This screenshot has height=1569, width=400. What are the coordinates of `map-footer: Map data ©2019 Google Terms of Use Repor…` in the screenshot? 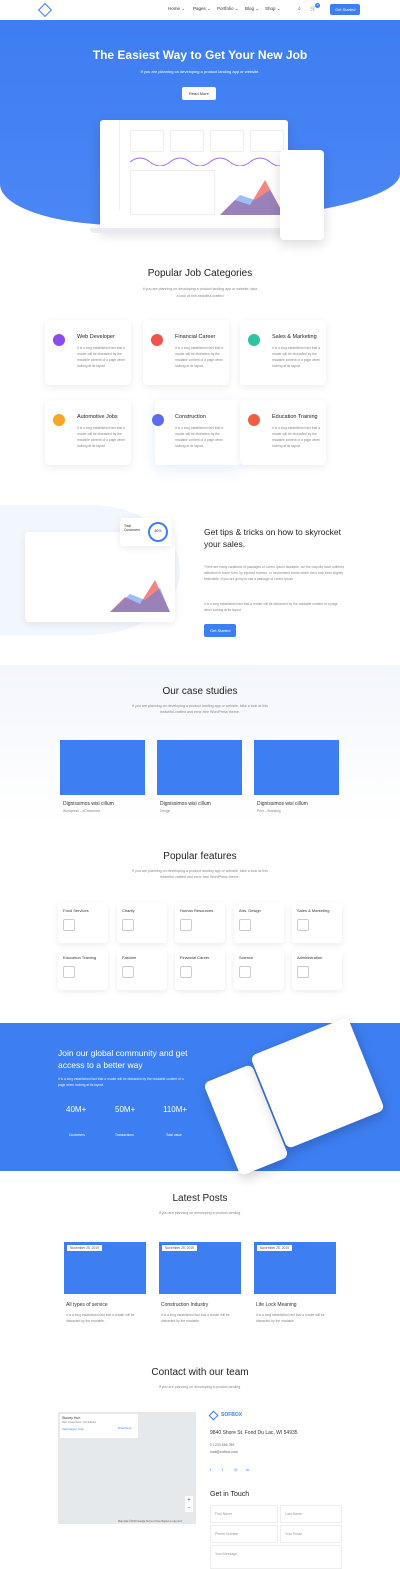 It's located at (150, 1521).